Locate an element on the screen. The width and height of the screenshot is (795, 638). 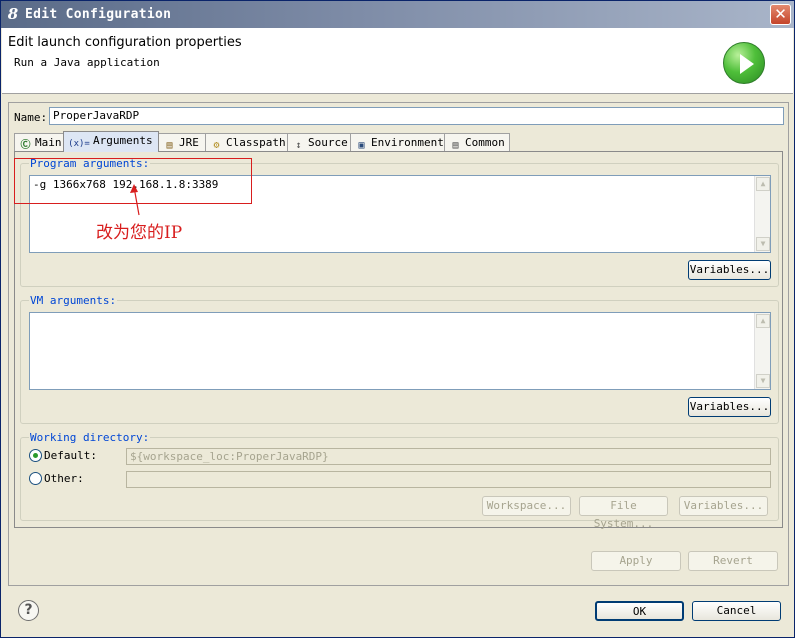
vm-arguments-input: ▲ ▼ is located at coordinates (400, 351).